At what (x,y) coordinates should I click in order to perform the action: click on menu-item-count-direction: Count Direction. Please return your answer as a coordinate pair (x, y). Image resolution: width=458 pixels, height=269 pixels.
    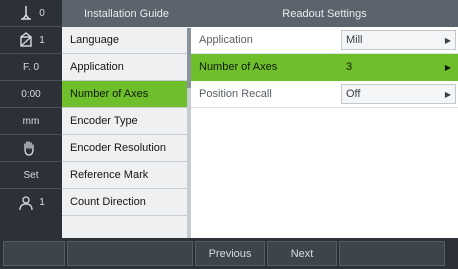
    Looking at the image, I should click on (126, 202).